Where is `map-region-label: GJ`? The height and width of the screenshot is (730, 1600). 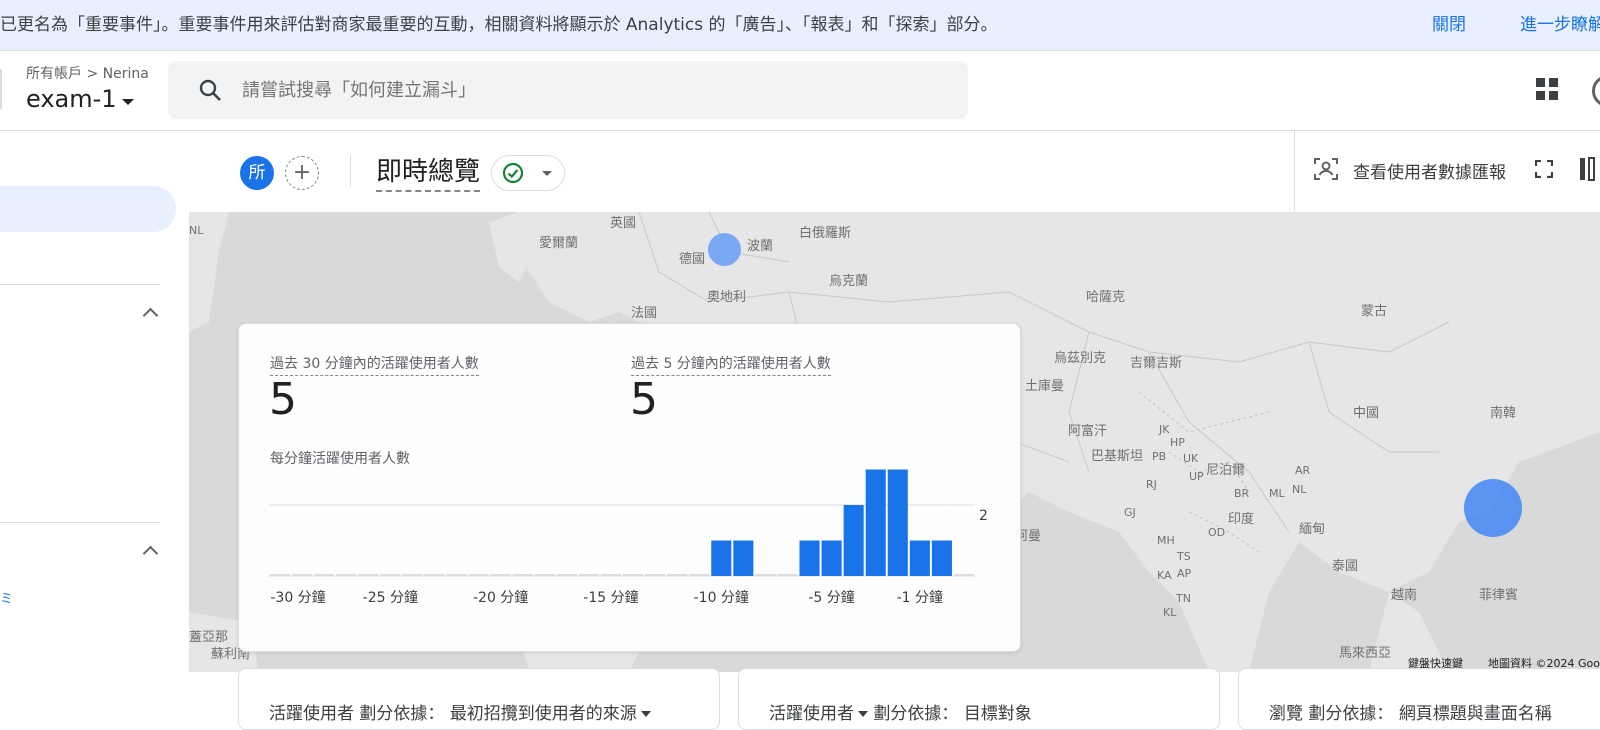
map-region-label: GJ is located at coordinates (1130, 512).